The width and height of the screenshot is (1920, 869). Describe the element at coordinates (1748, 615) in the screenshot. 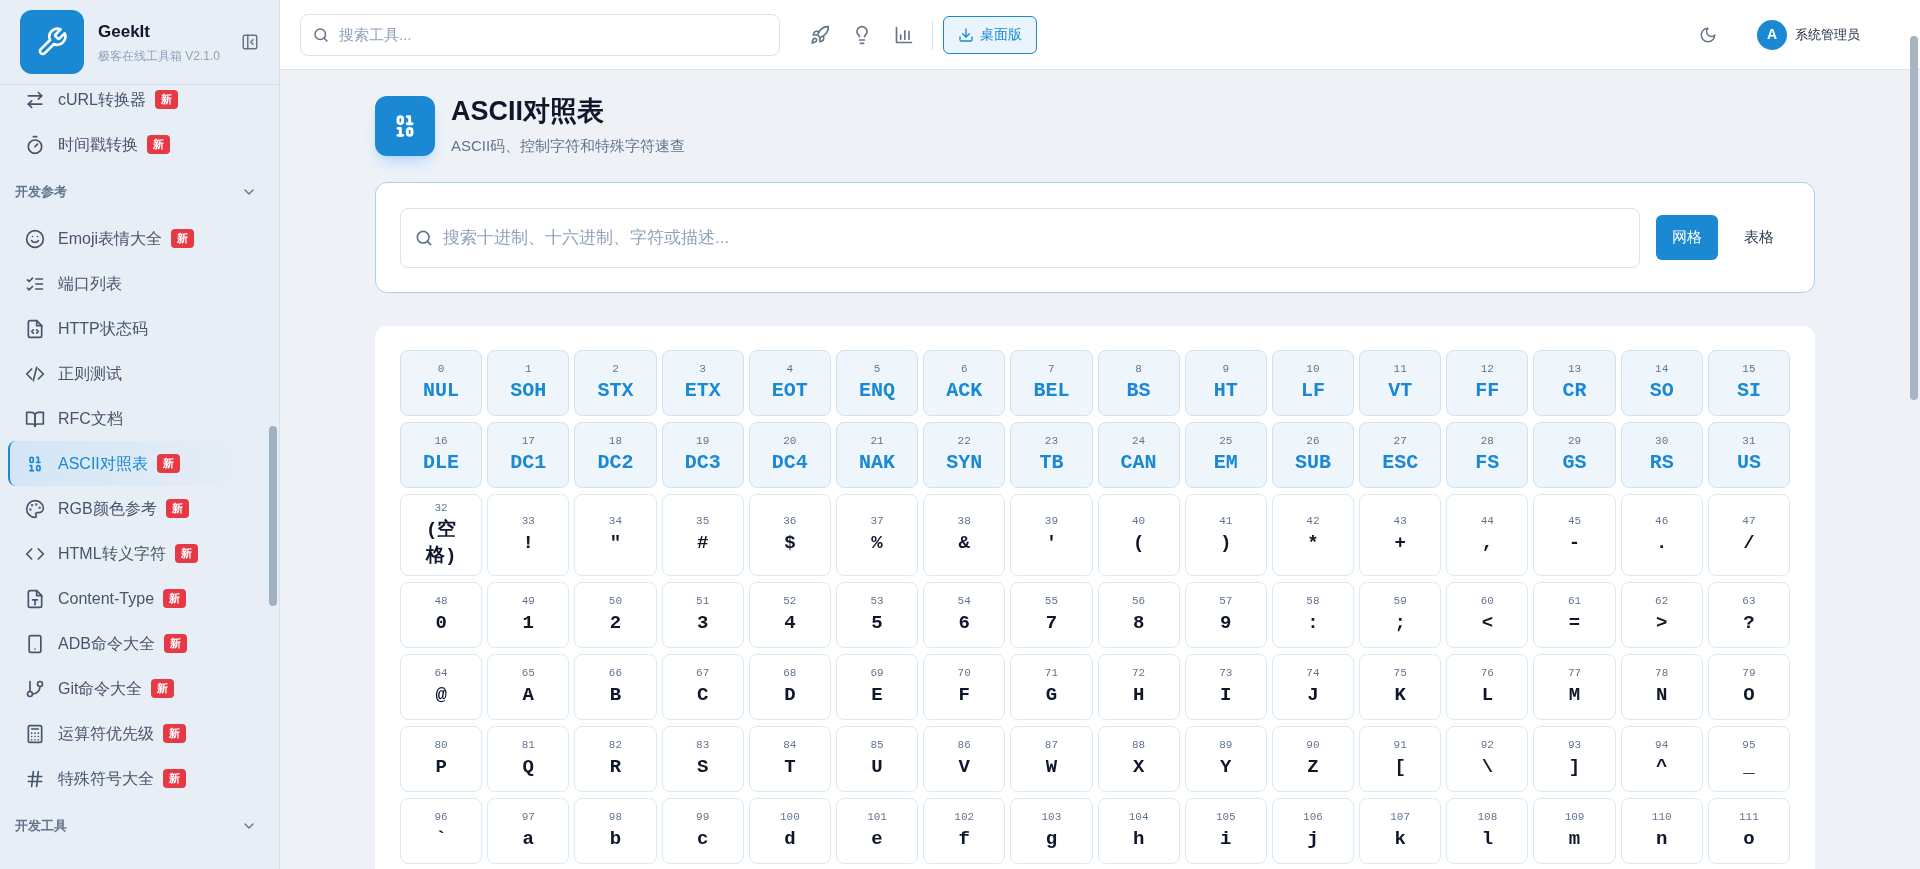

I see `ascii-card: 63 ?` at that location.